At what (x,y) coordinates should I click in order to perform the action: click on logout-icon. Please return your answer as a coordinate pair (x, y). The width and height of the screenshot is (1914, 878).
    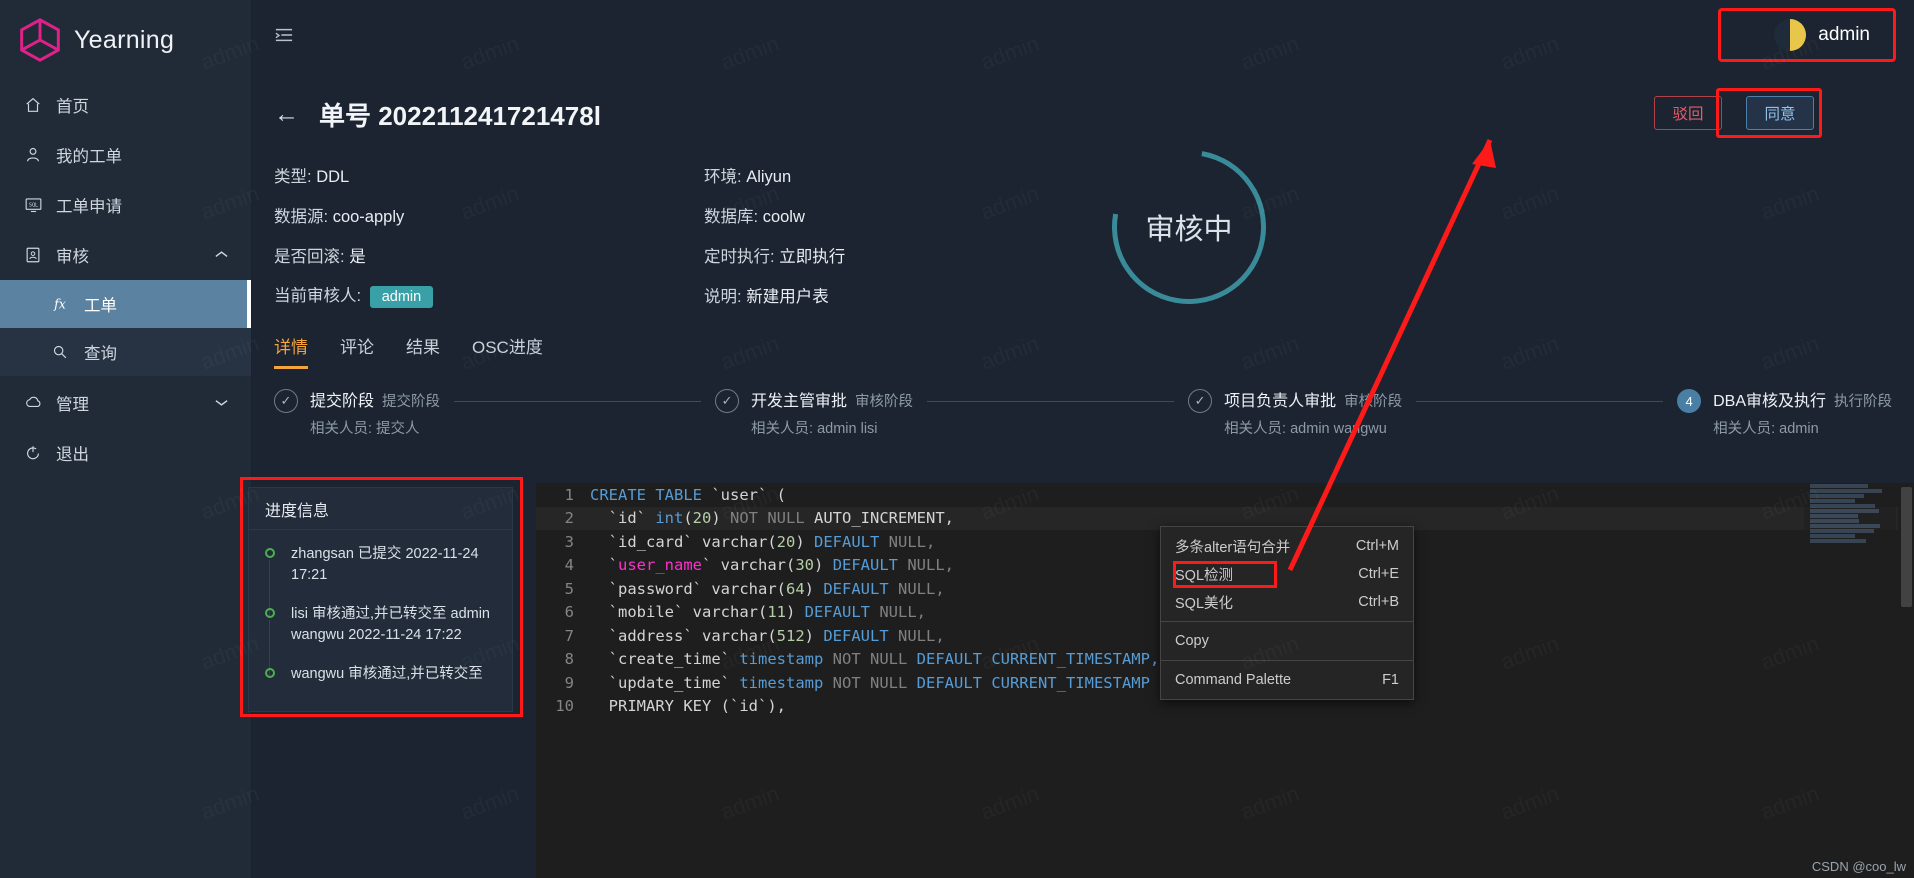
    Looking at the image, I should click on (33, 453).